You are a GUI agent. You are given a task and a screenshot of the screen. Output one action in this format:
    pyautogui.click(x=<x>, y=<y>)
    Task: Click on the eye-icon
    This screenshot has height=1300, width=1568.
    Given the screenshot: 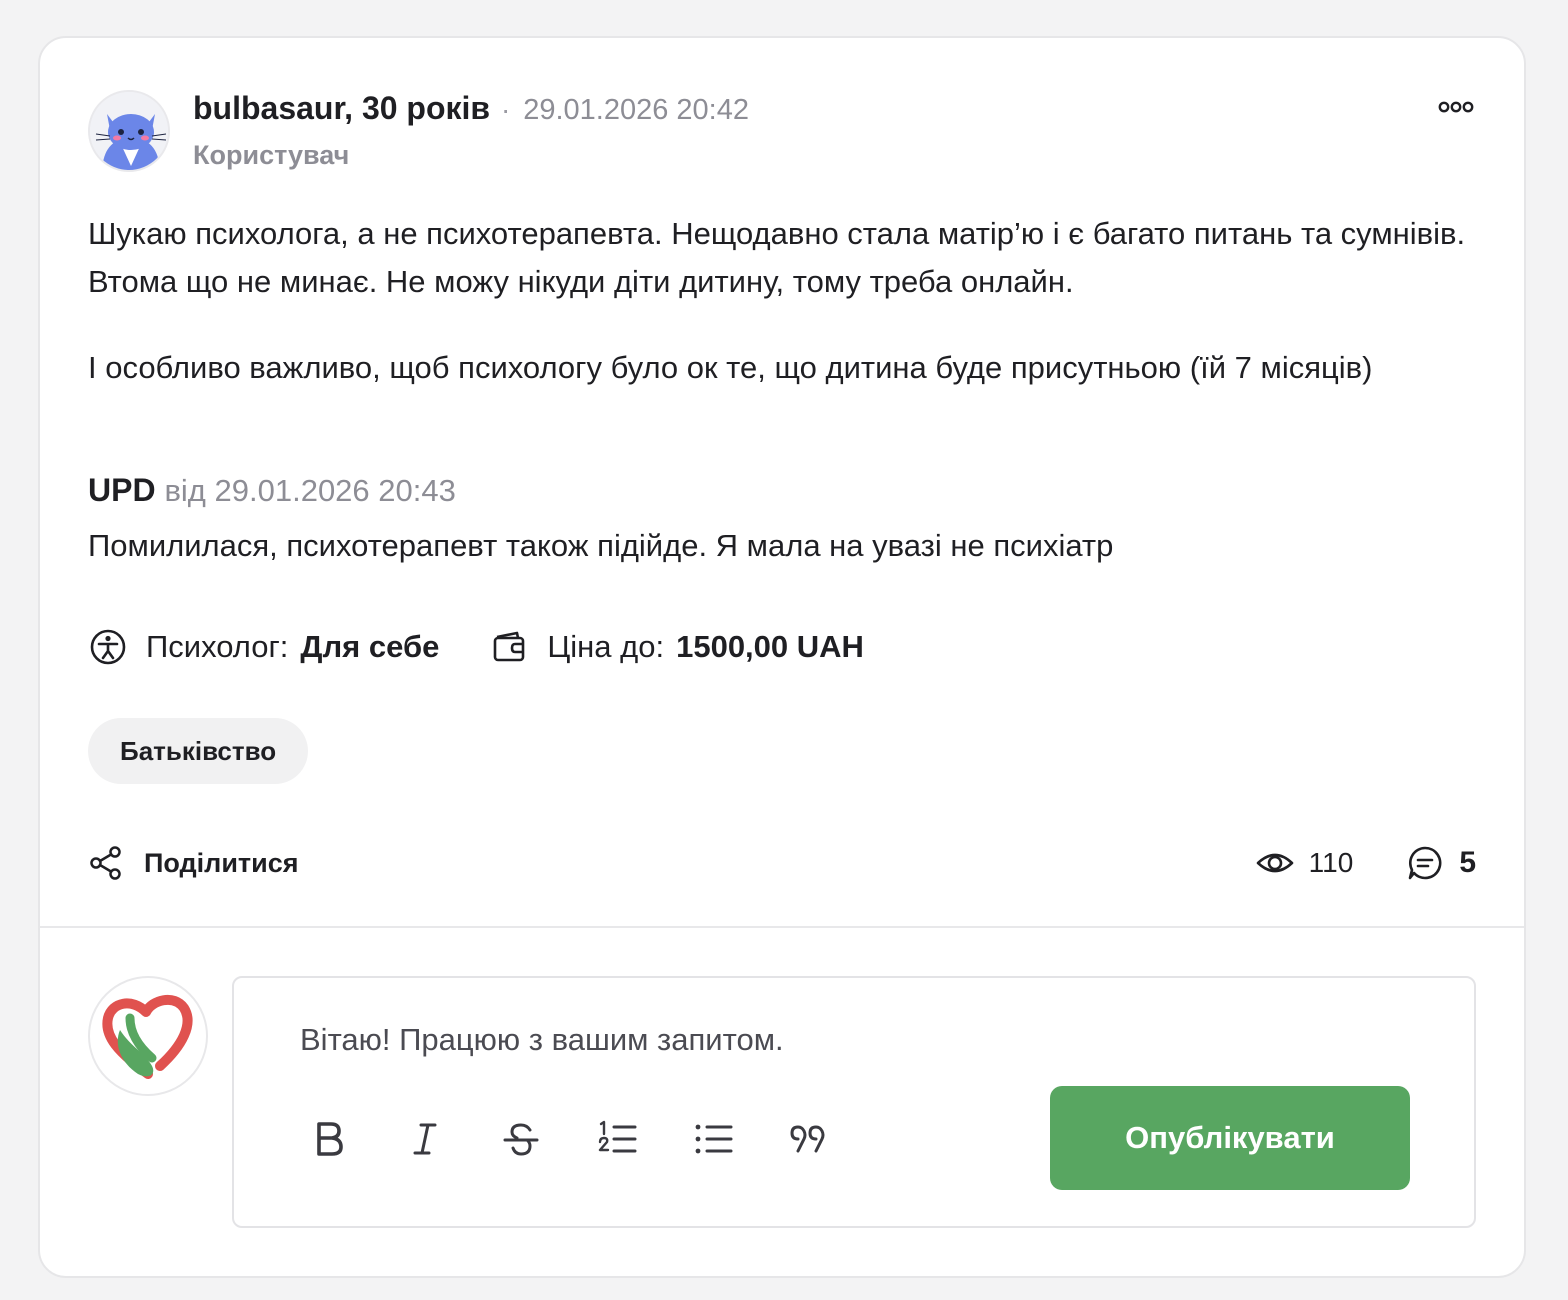 What is the action you would take?
    pyautogui.click(x=1274, y=863)
    